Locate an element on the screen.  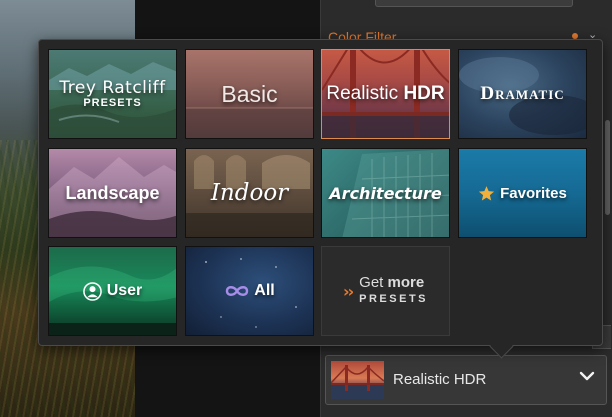
tile-label: Basic is located at coordinates (249, 93).